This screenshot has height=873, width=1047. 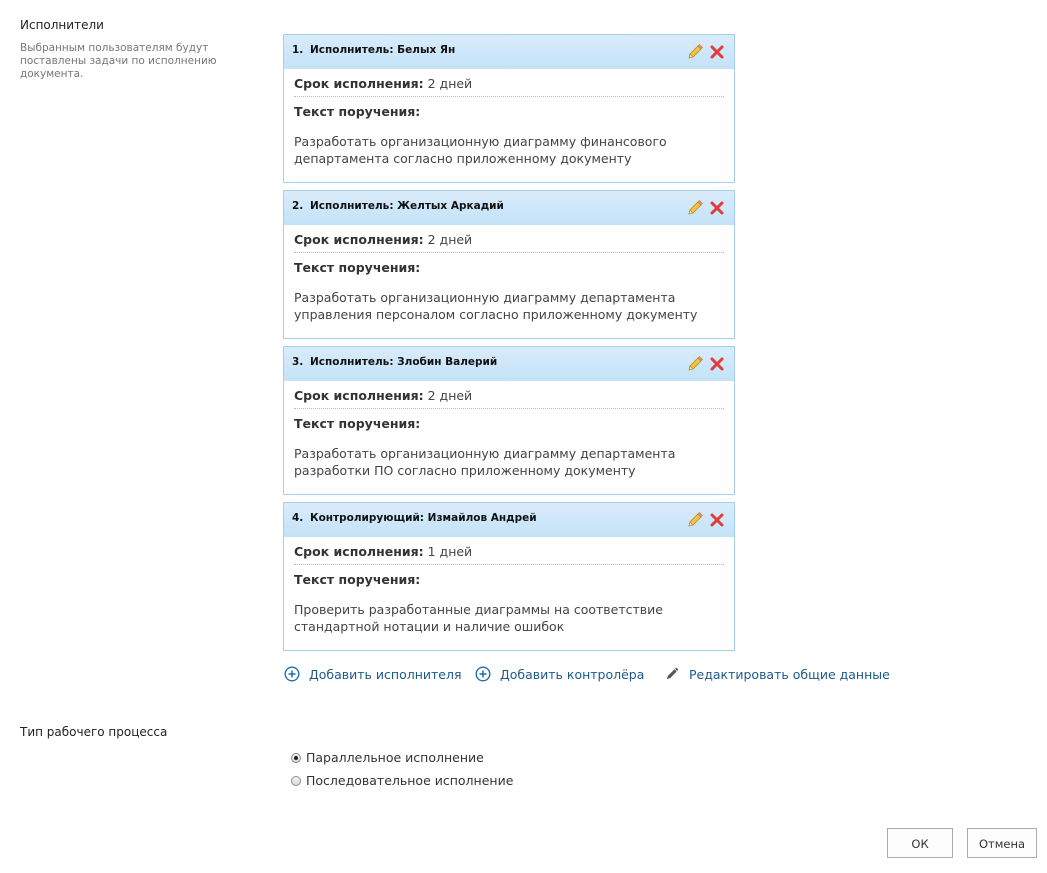 What do you see at coordinates (789, 674) in the screenshot?
I see `edit-common-data-label: Редактировать общие данные` at bounding box center [789, 674].